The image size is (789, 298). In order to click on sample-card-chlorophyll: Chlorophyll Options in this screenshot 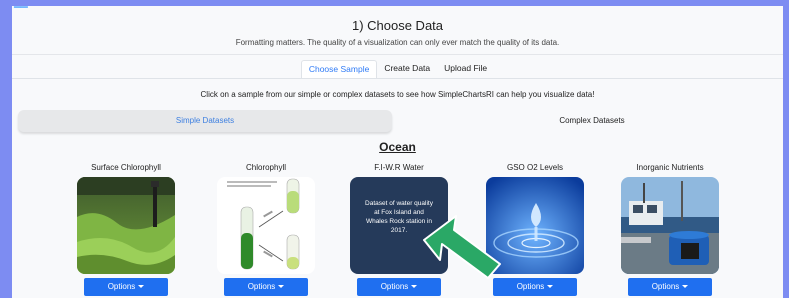, I will do `click(266, 229)`.